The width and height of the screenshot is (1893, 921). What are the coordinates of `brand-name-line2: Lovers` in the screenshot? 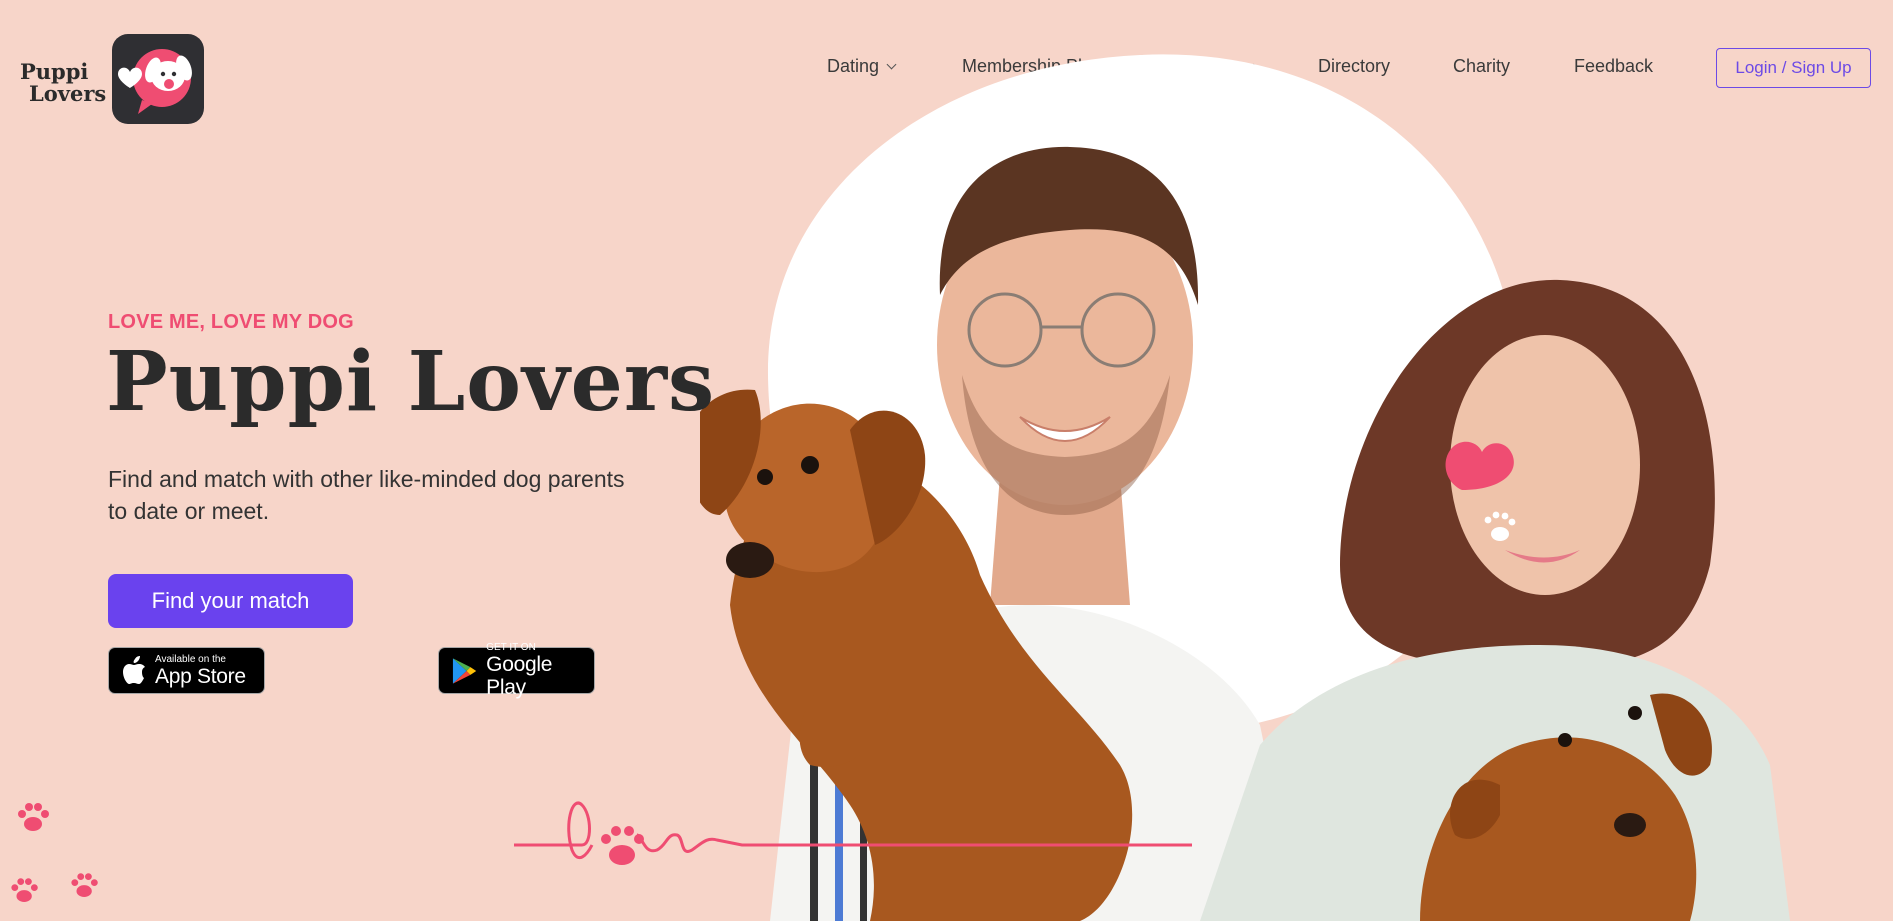 It's located at (68, 93).